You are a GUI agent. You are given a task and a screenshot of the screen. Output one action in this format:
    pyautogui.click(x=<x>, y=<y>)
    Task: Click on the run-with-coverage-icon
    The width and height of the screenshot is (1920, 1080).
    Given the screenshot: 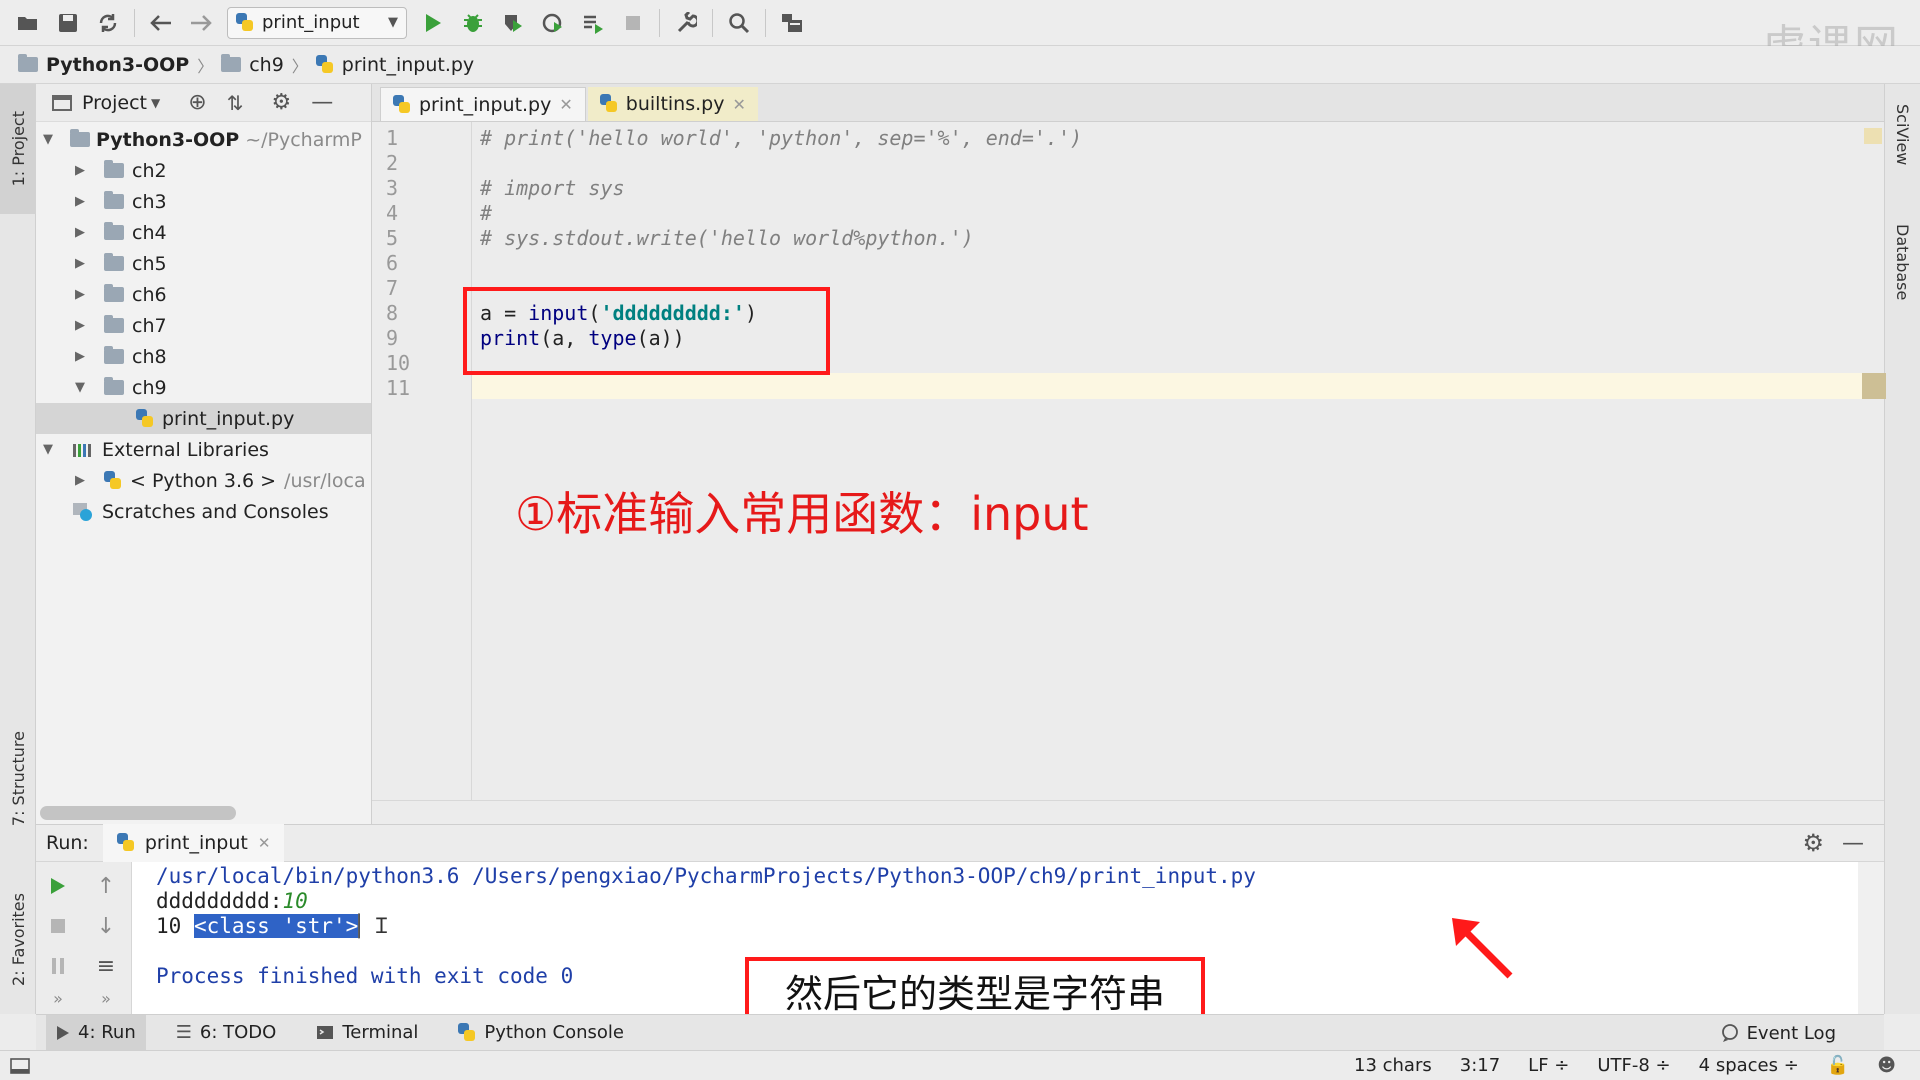 What is the action you would take?
    pyautogui.click(x=513, y=23)
    